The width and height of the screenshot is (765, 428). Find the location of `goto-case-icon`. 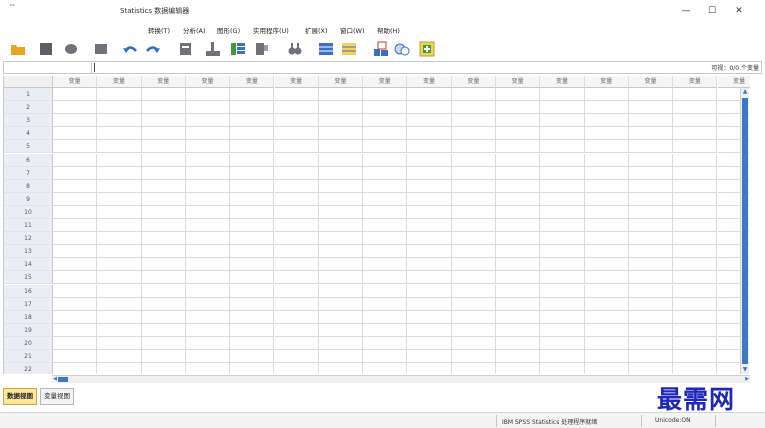

goto-case-icon is located at coordinates (186, 49).